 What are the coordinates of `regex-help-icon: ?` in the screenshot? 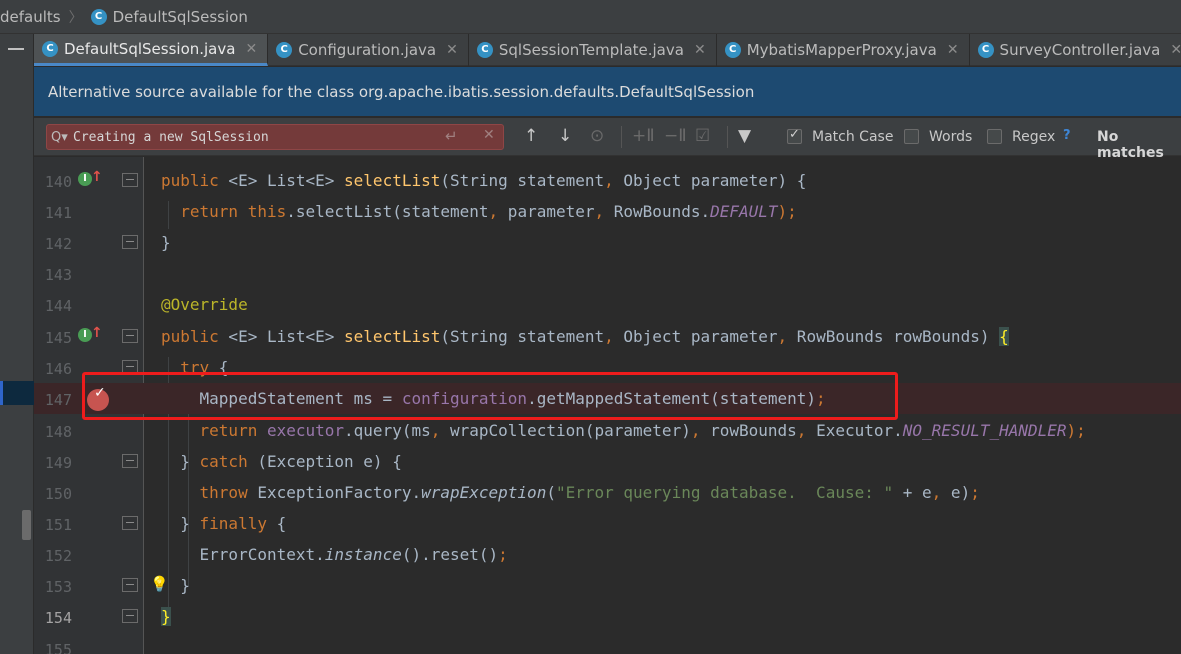 It's located at (1067, 135).